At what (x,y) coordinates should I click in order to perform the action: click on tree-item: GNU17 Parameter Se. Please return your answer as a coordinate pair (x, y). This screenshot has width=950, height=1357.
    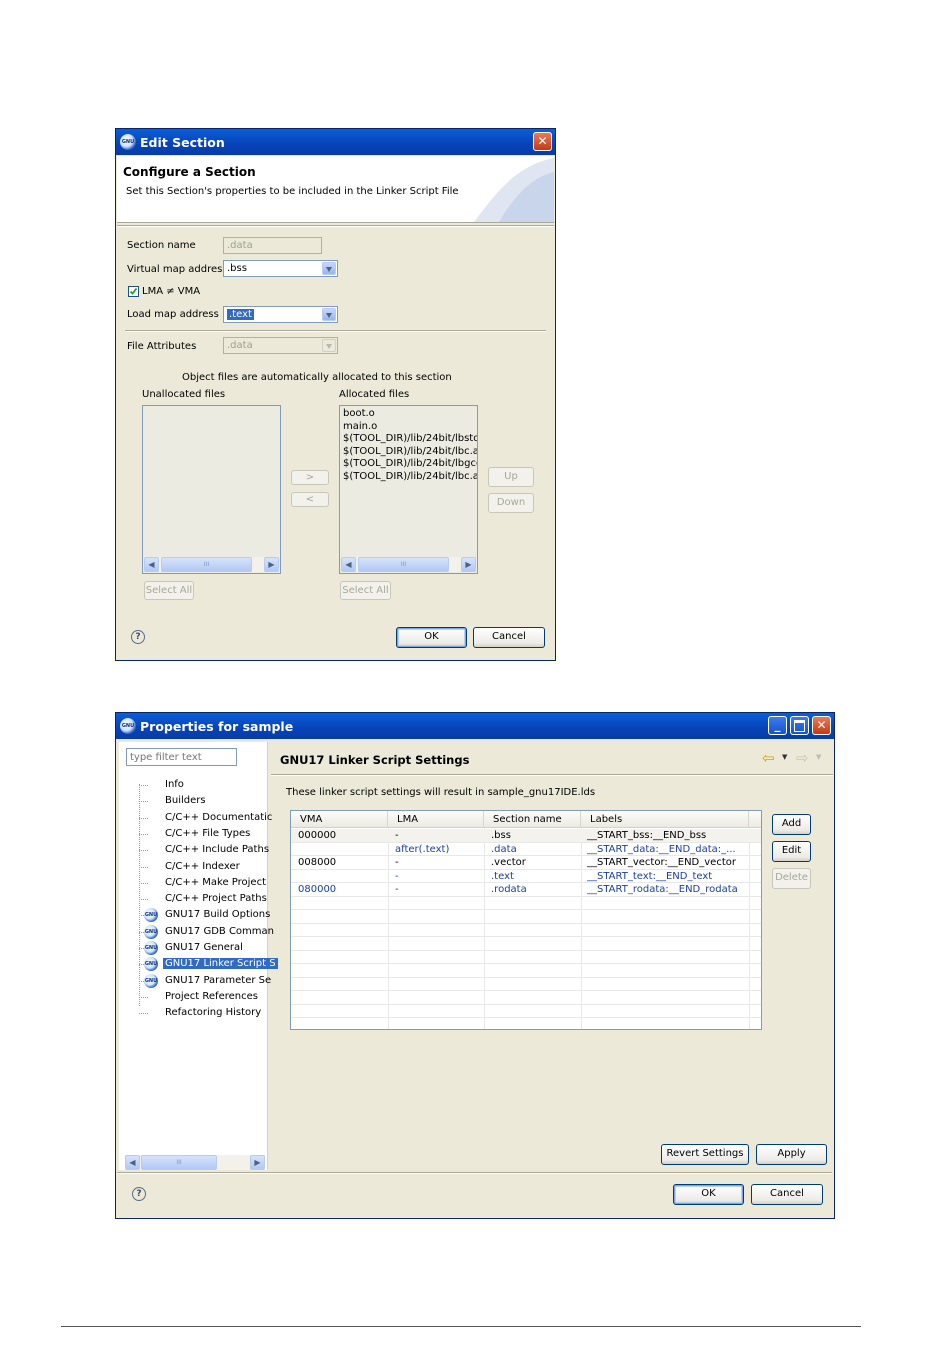
    Looking at the image, I should click on (218, 980).